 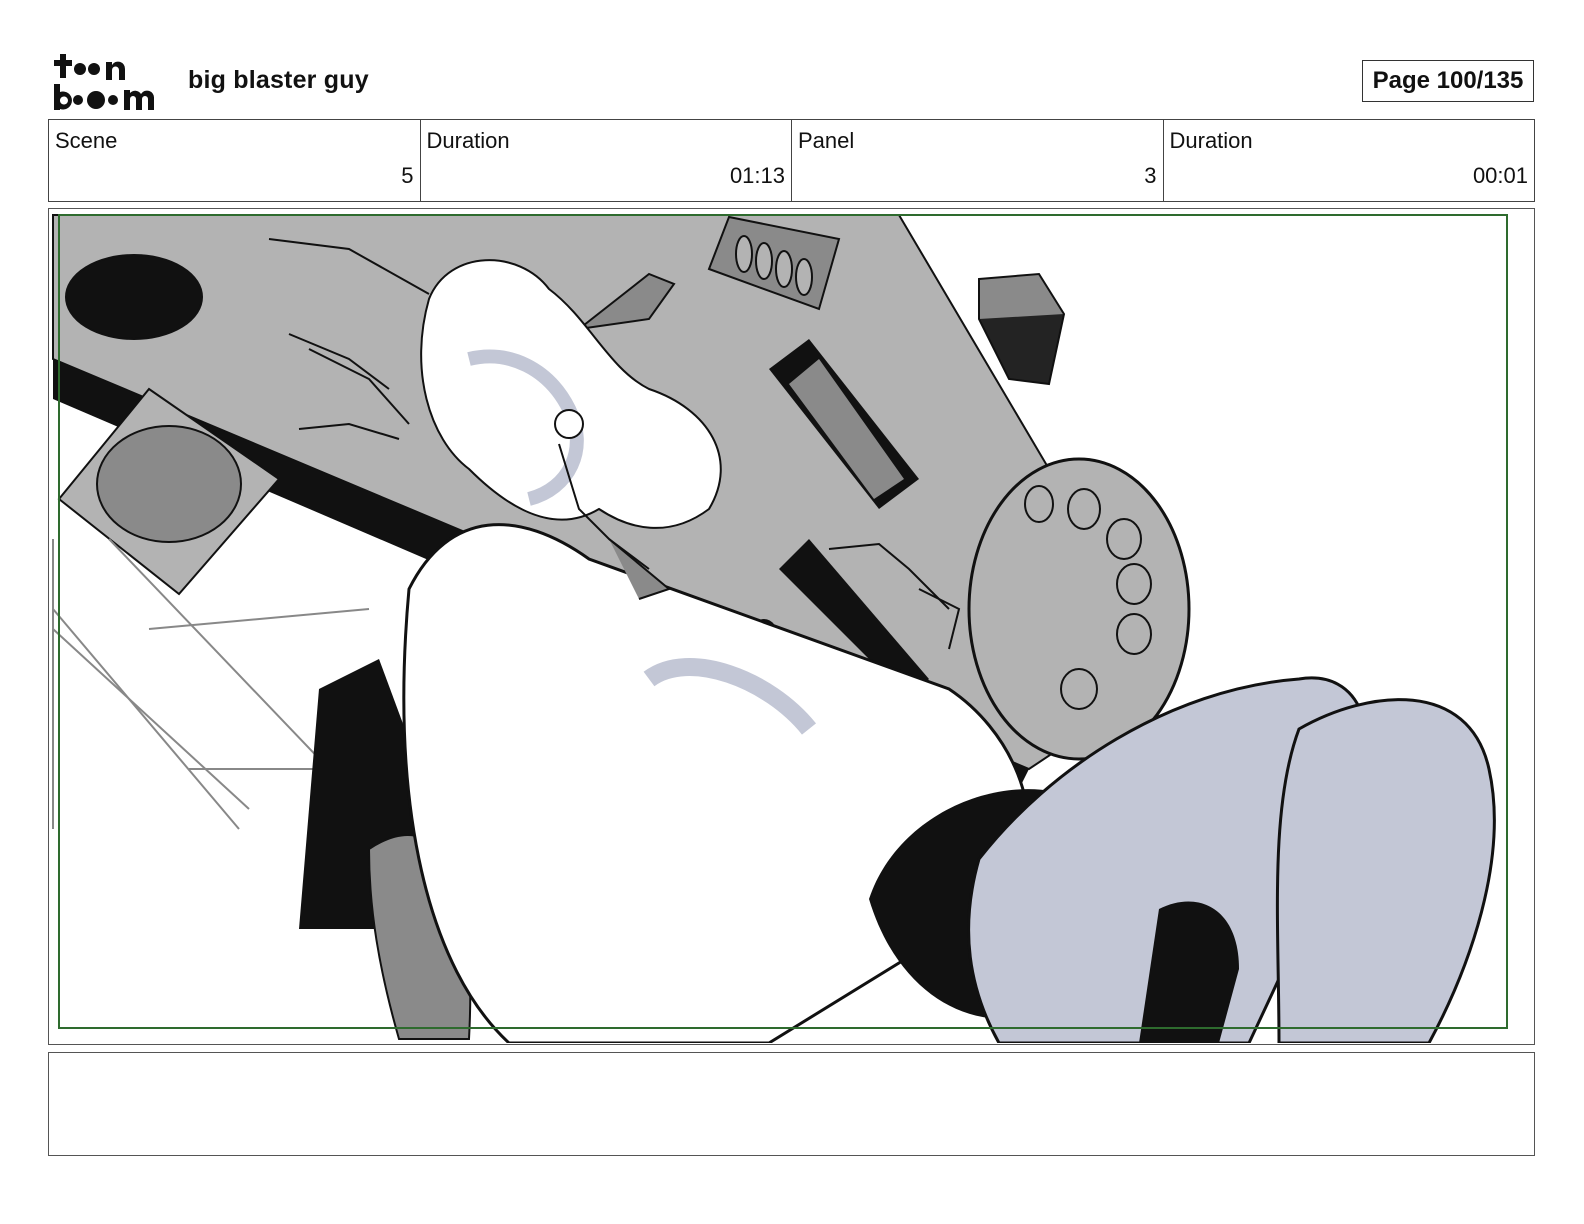 I want to click on console-hole, so click(x=134, y=297).